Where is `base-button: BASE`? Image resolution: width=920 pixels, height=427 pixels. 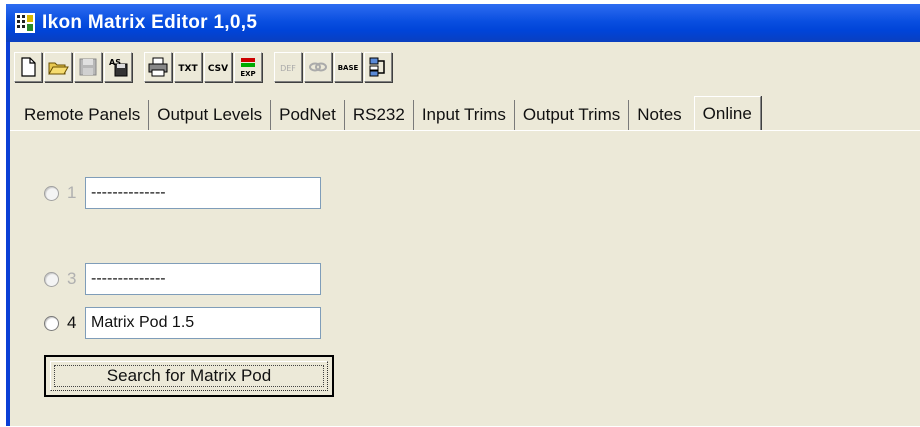 base-button: BASE is located at coordinates (348, 67).